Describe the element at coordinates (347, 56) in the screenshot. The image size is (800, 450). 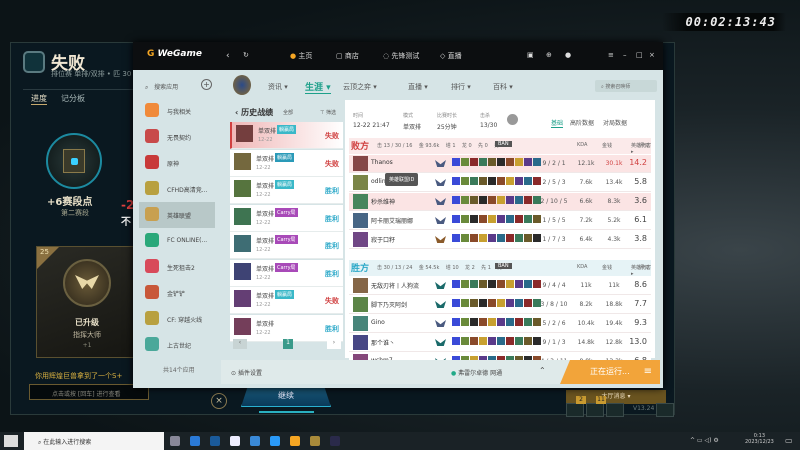
I see `nav-store: ▢ 商店` at that location.